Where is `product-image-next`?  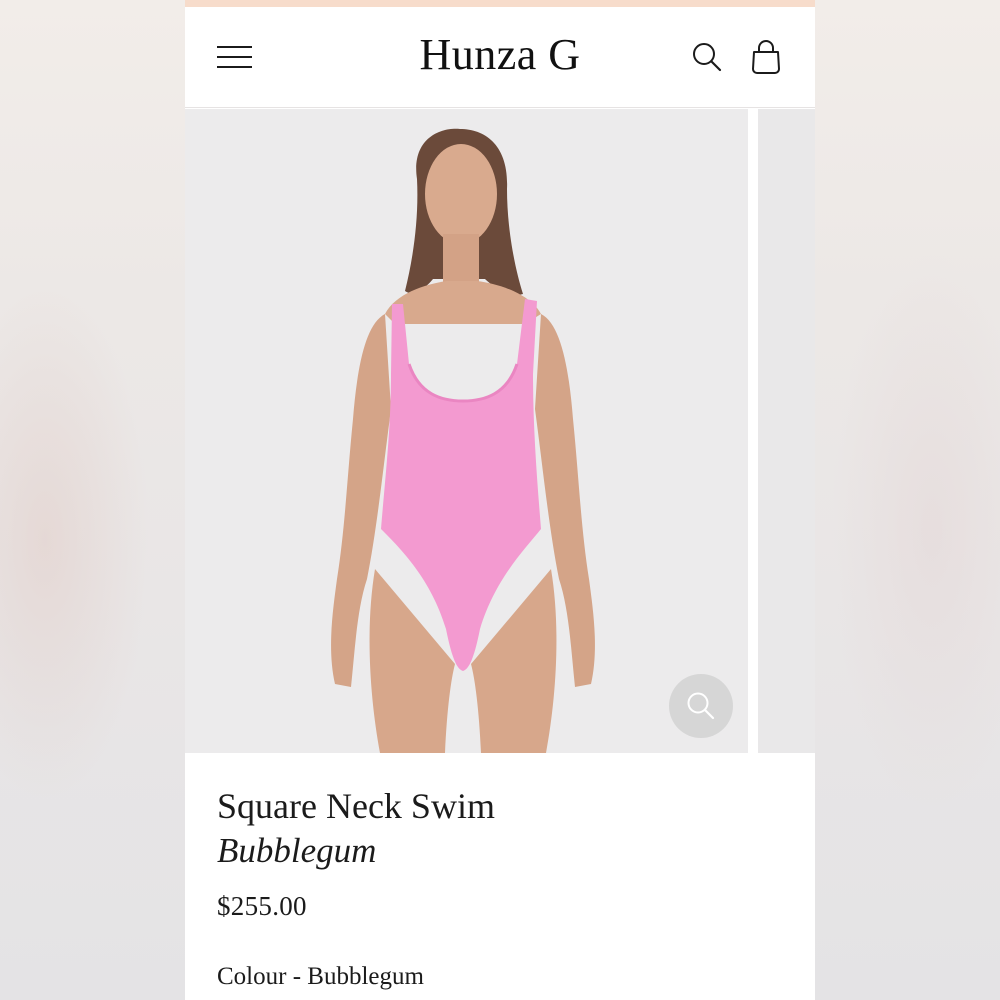 product-image-next is located at coordinates (786, 431).